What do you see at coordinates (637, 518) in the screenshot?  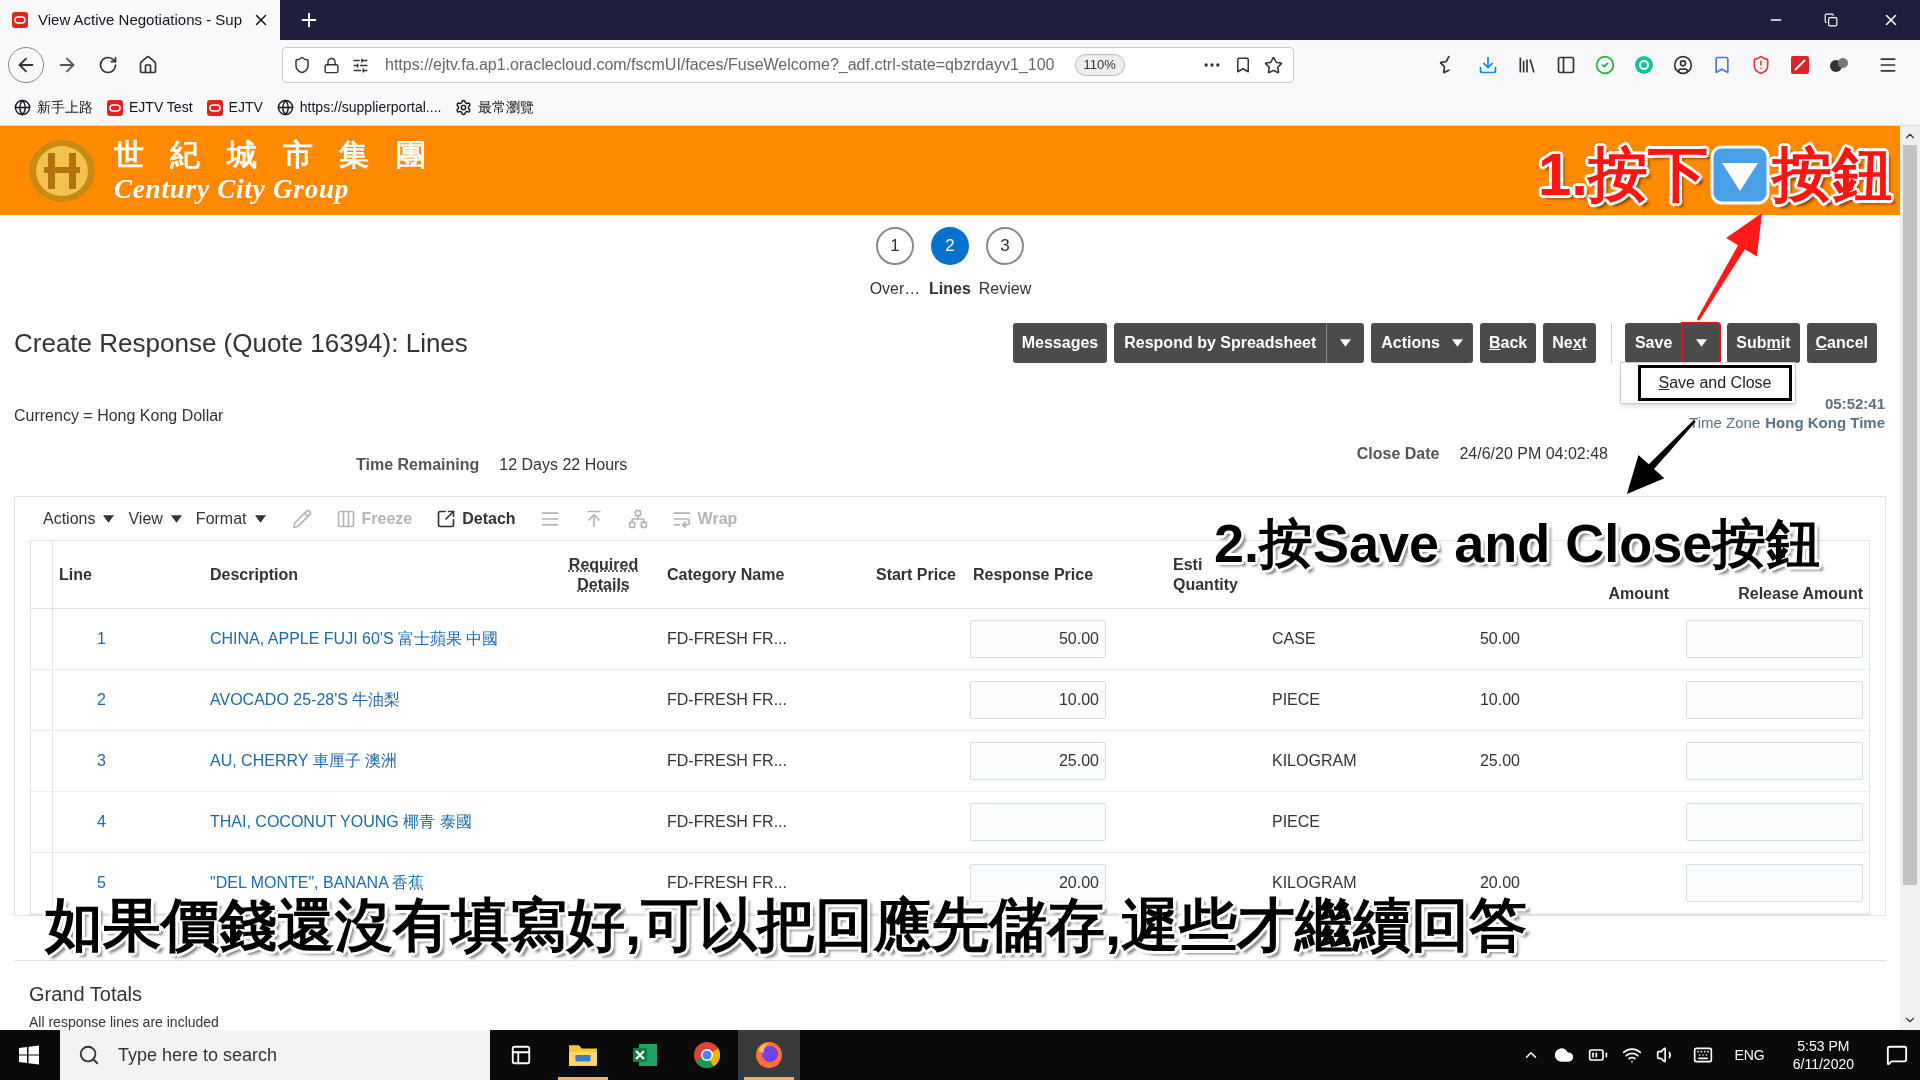 I see `hierarchy-icon` at bounding box center [637, 518].